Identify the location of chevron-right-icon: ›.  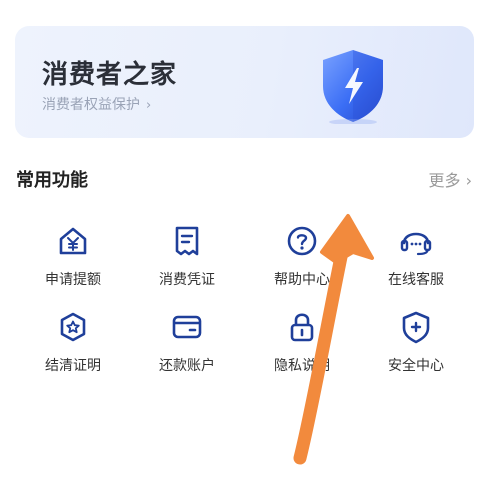
(149, 105).